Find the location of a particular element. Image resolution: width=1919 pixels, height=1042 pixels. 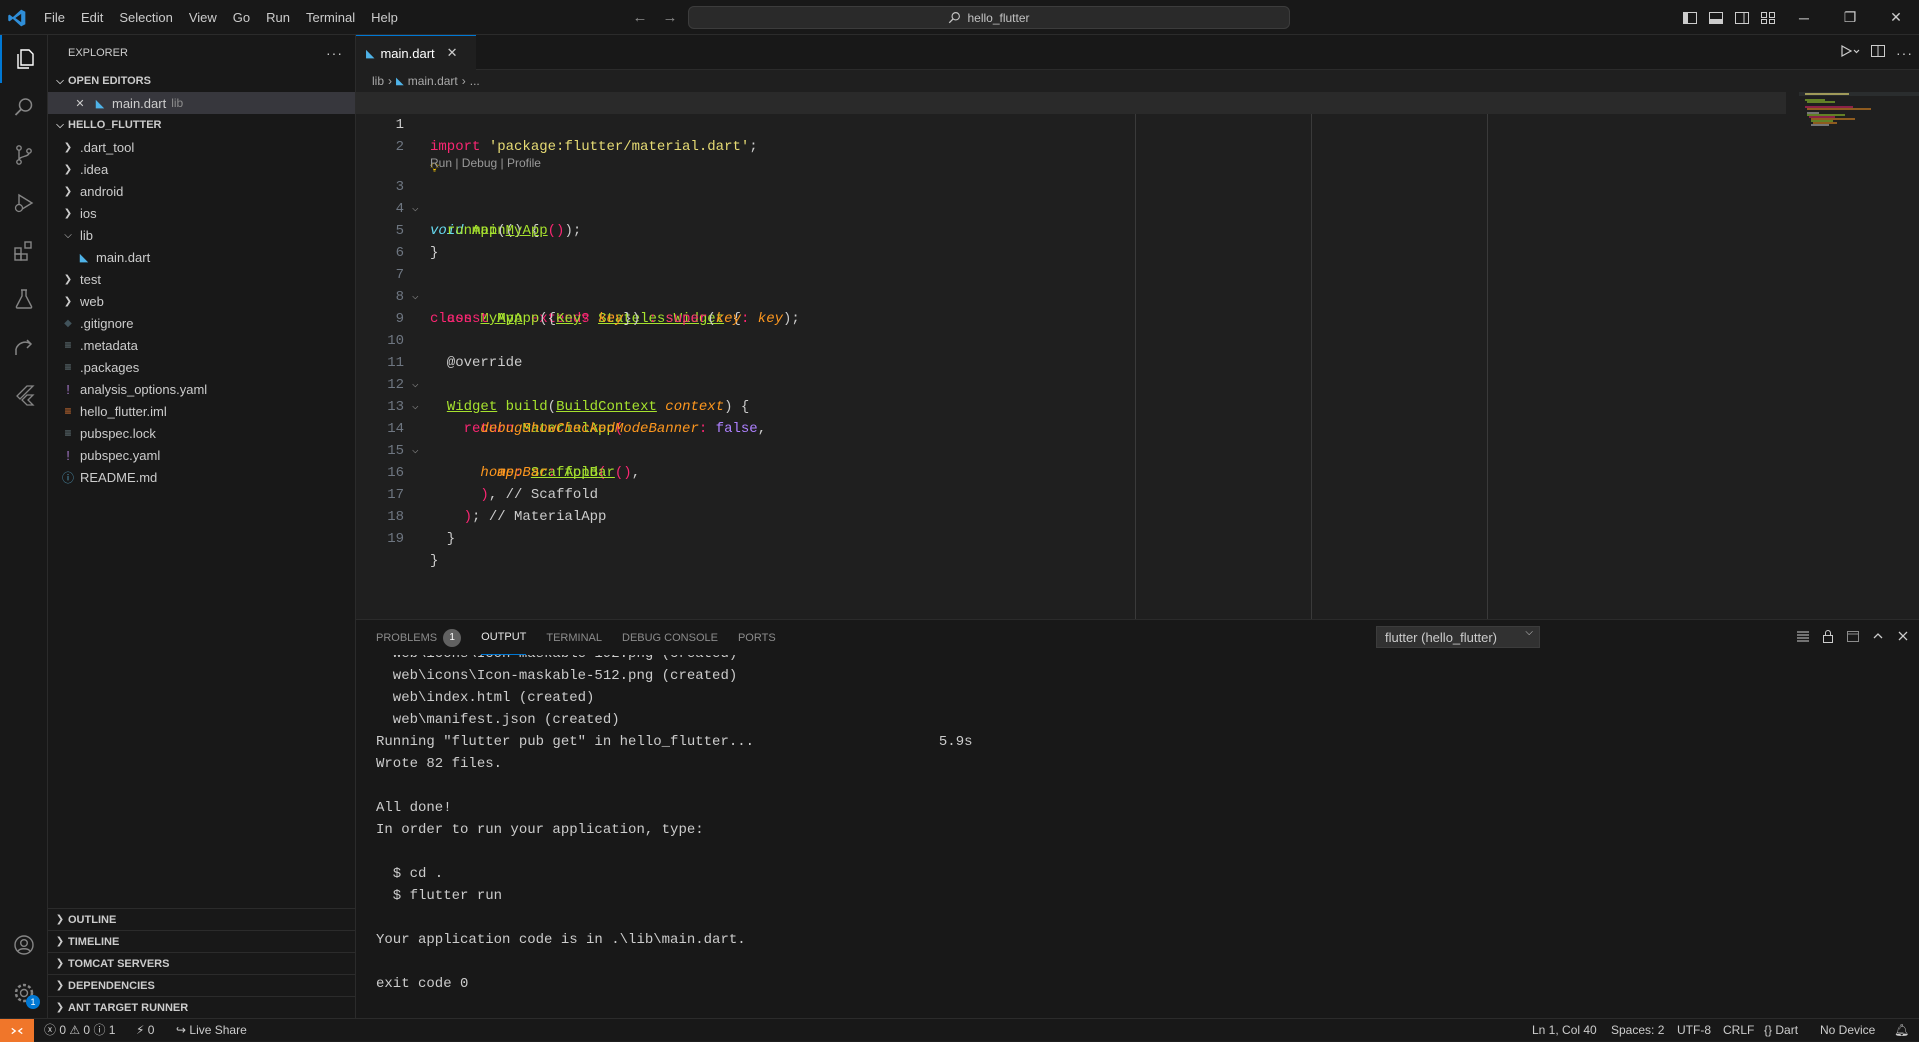

breadcrumb-main-dart: main.dart is located at coordinates (433, 81).